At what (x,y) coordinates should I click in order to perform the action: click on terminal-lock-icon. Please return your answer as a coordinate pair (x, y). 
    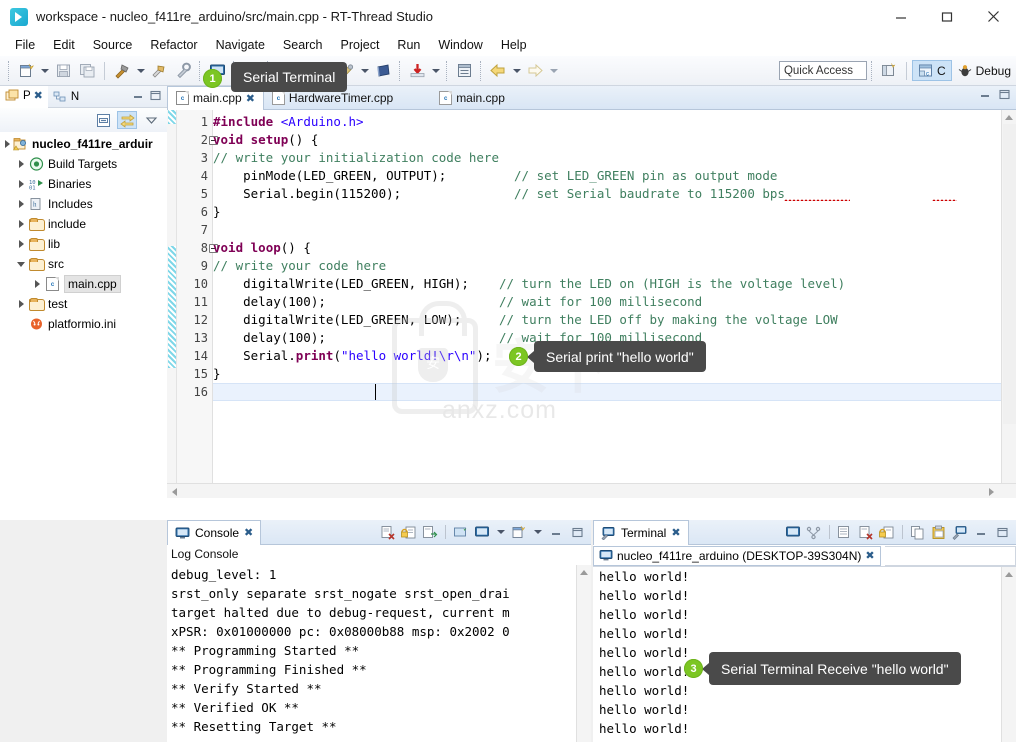
    Looking at the image, I should click on (887, 532).